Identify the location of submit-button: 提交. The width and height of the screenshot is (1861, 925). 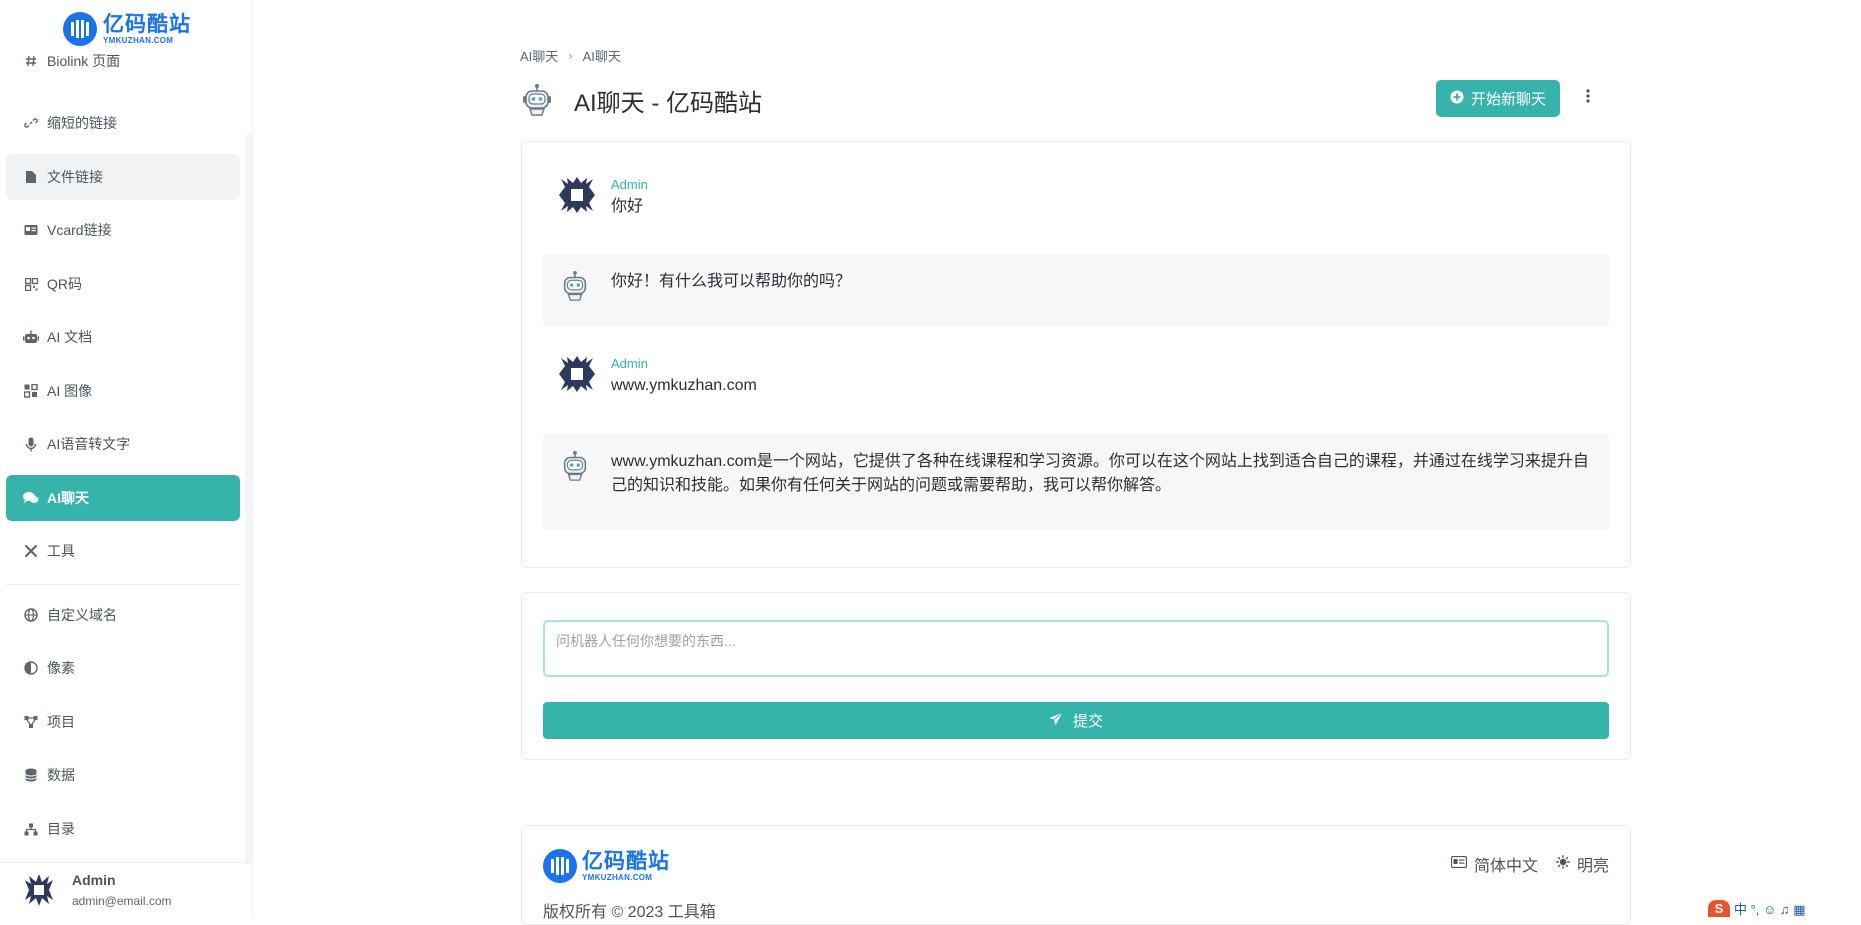
(1076, 720).